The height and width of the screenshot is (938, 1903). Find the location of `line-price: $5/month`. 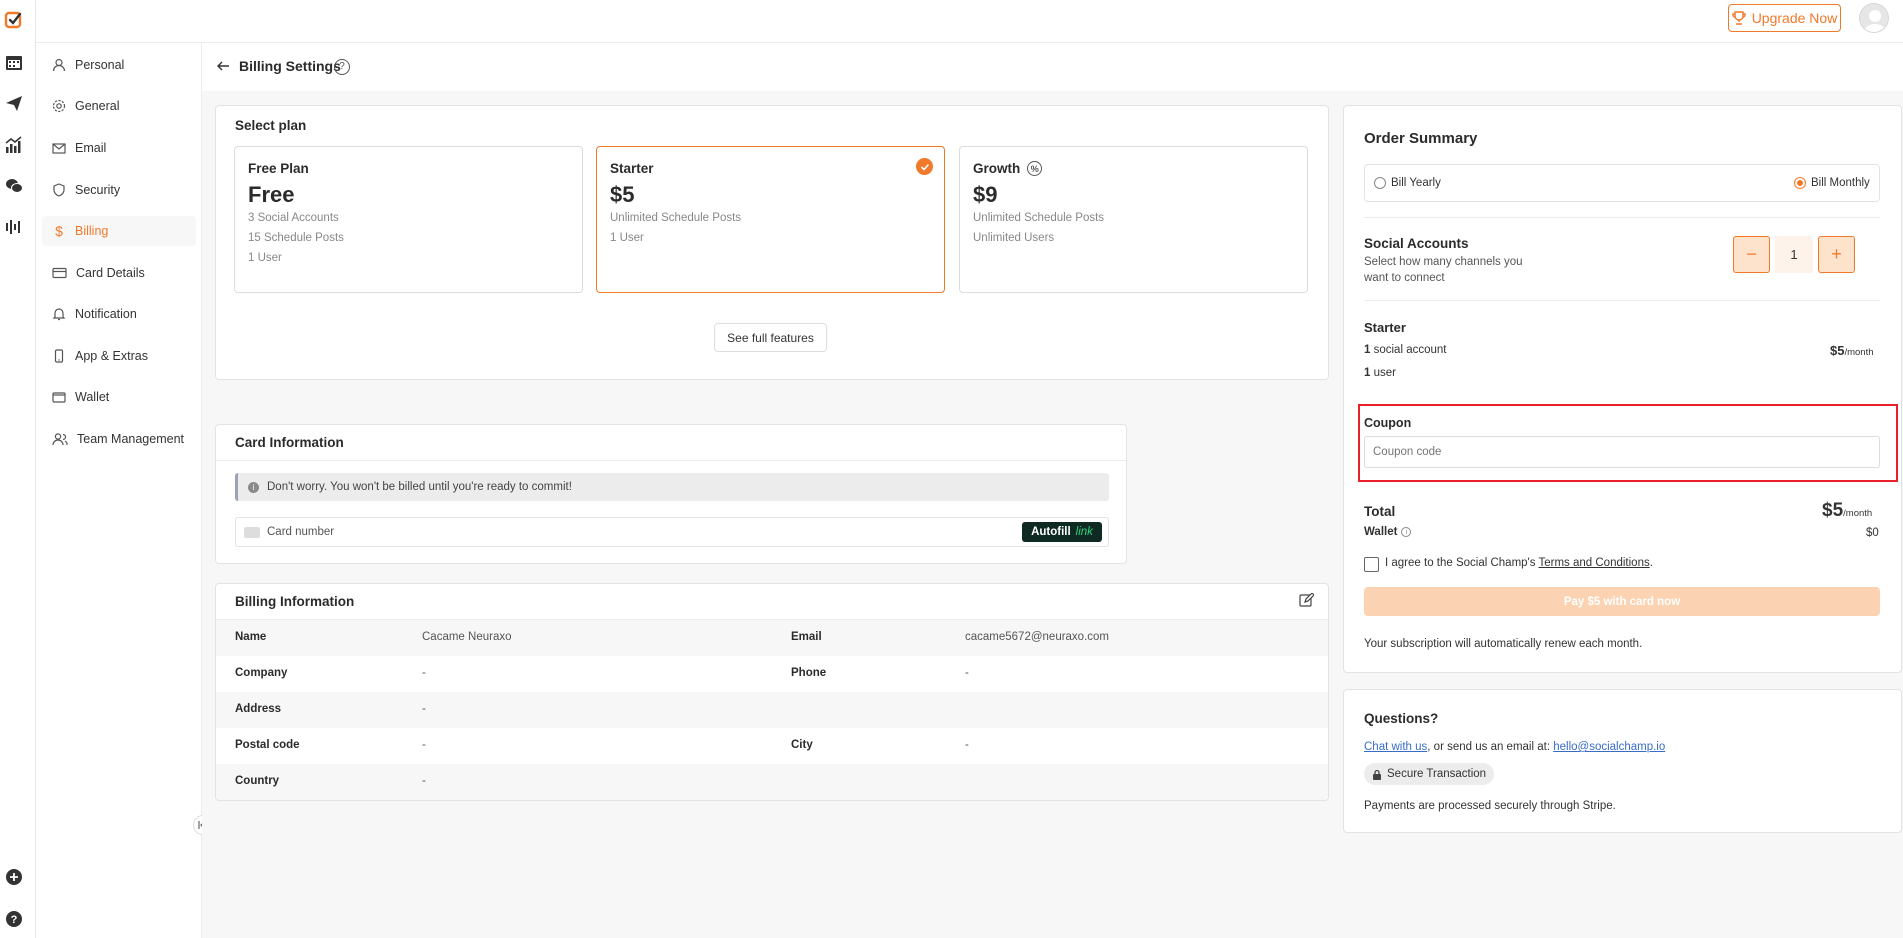

line-price: $5/month is located at coordinates (1852, 350).